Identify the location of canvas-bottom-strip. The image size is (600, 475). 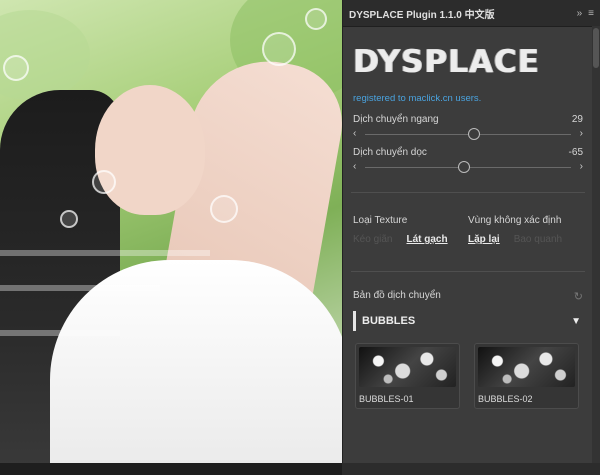
(171, 469).